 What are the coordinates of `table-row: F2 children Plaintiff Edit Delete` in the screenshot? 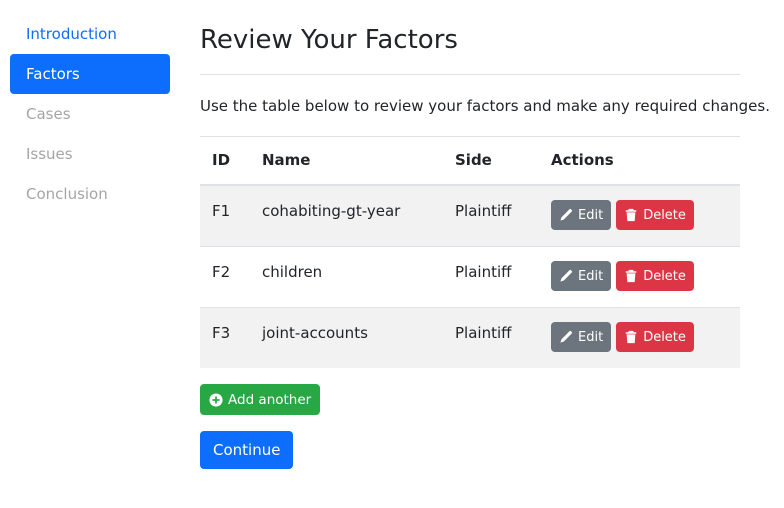 It's located at (470, 277).